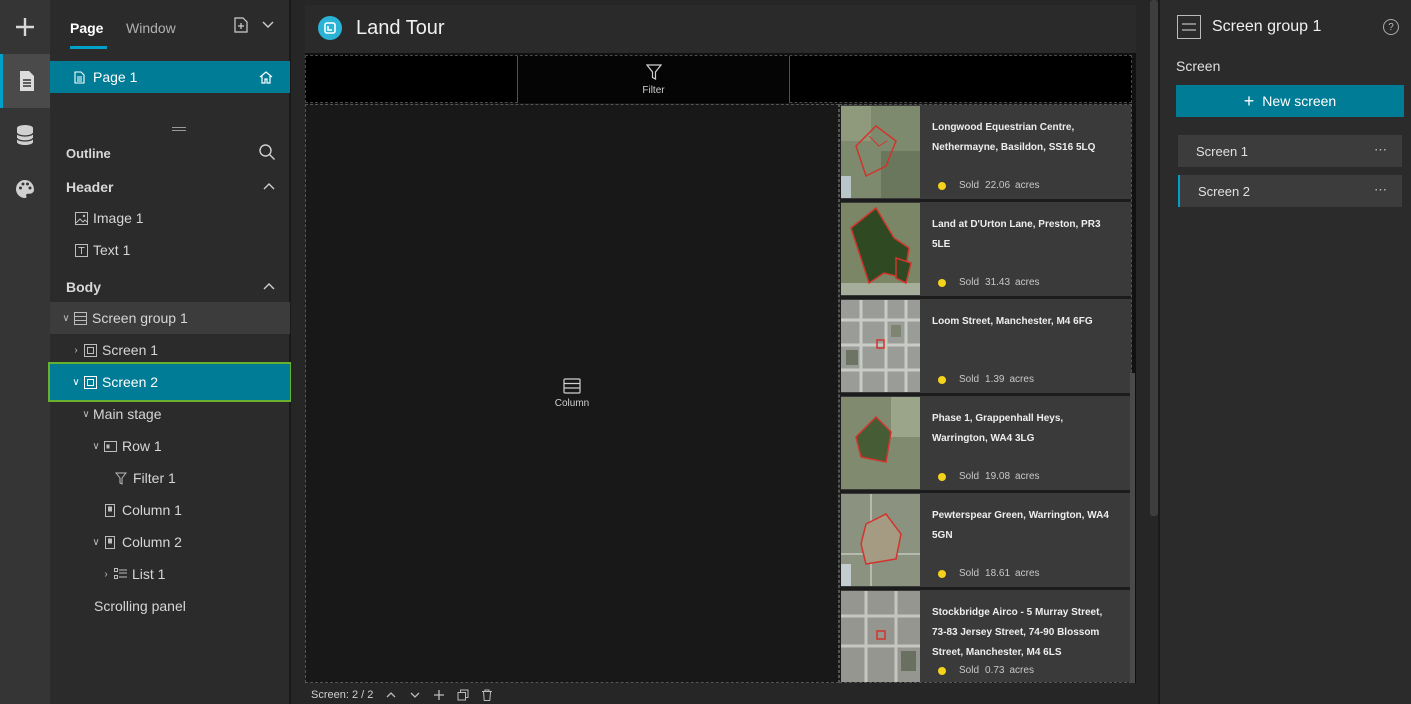  What do you see at coordinates (170, 414) in the screenshot?
I see `tree-item-main-stage: ∨ Main stage` at bounding box center [170, 414].